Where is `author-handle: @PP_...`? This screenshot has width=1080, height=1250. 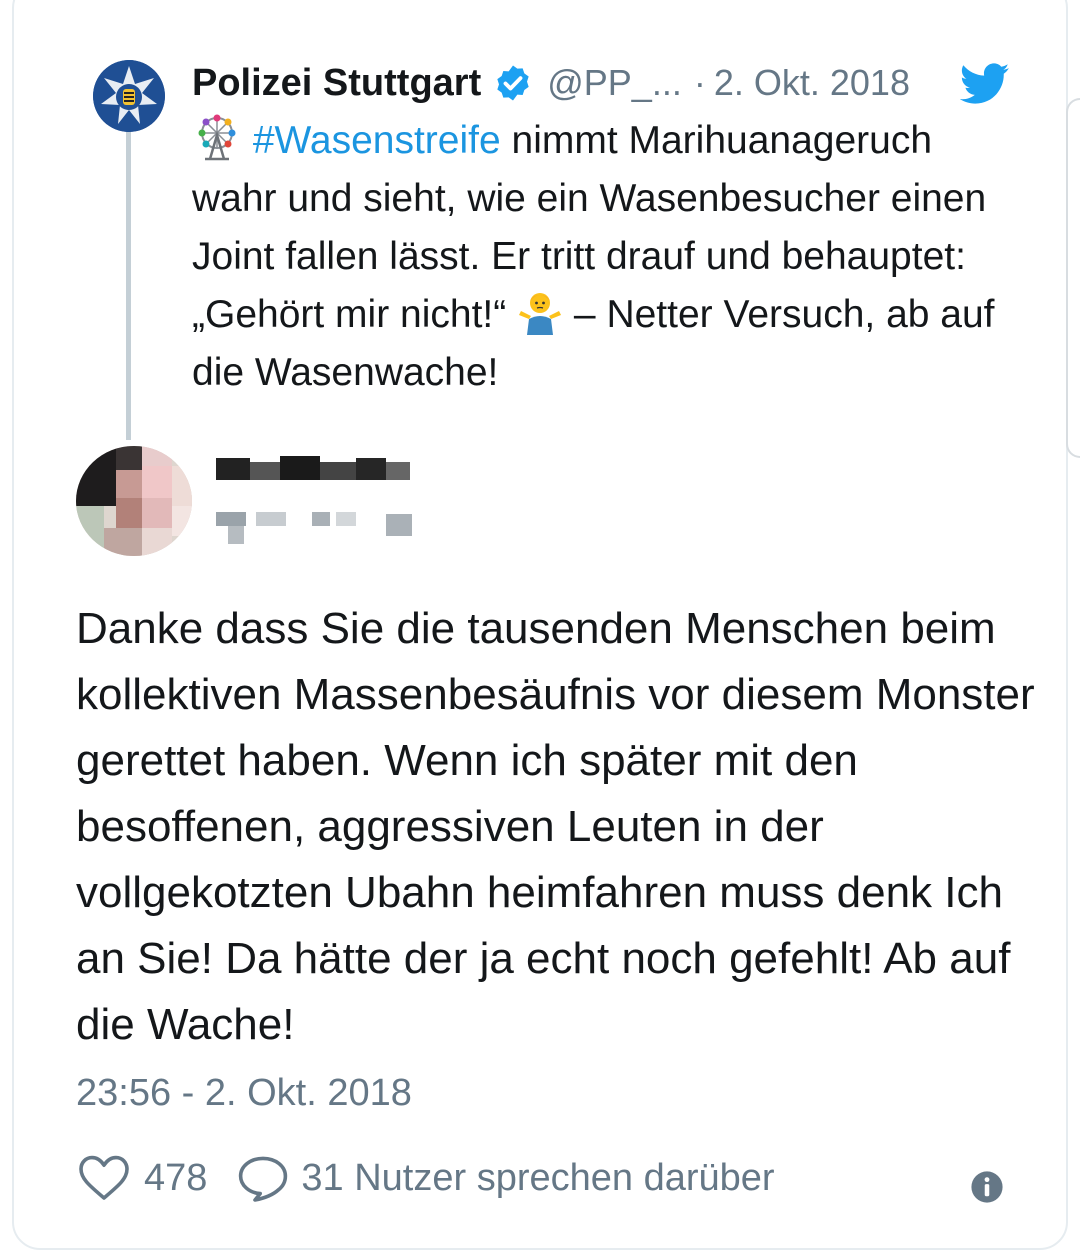
author-handle: @PP_... is located at coordinates (614, 83).